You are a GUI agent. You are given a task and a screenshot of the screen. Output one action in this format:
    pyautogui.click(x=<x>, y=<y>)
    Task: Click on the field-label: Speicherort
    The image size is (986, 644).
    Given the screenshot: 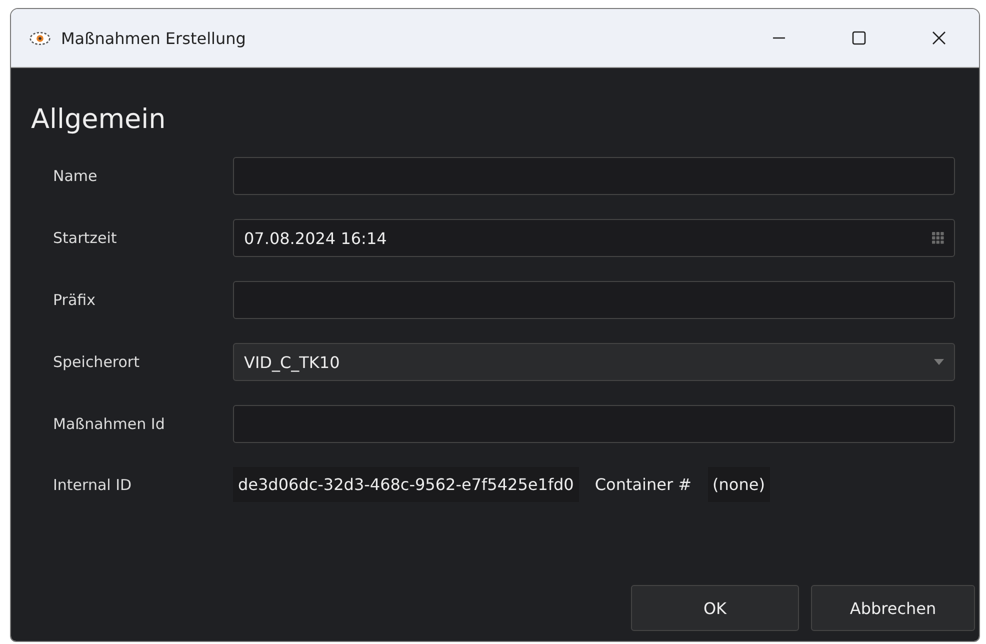 What is the action you would take?
    pyautogui.click(x=96, y=362)
    